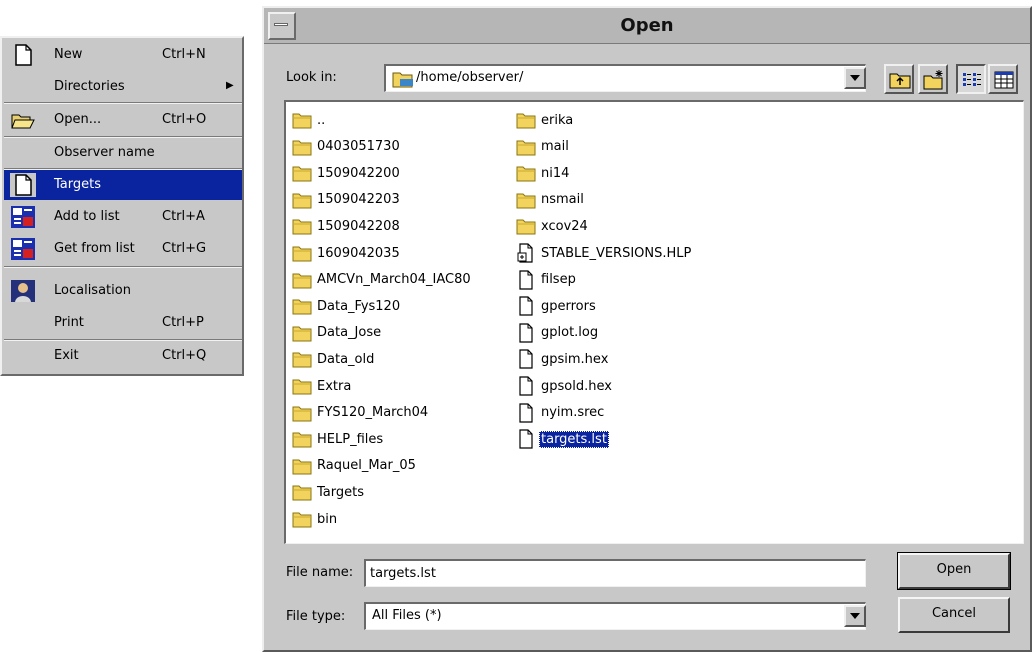  Describe the element at coordinates (315, 519) in the screenshot. I see `file-list-item: bin` at that location.